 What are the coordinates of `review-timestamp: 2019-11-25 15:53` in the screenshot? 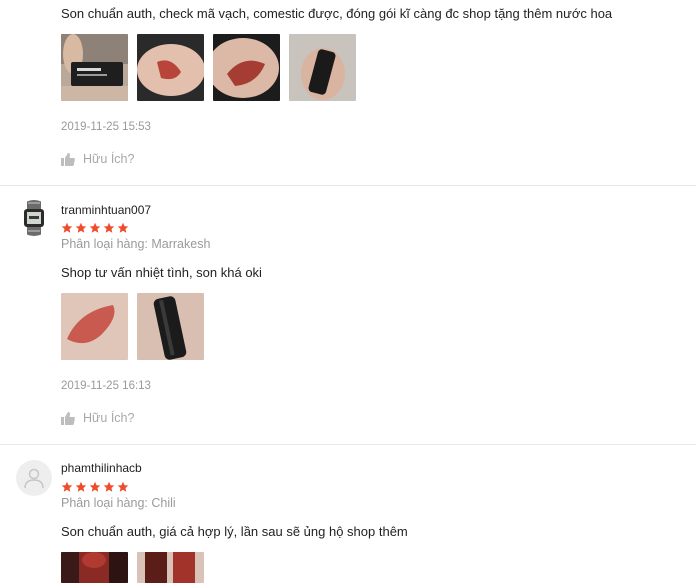 It's located at (106, 127).